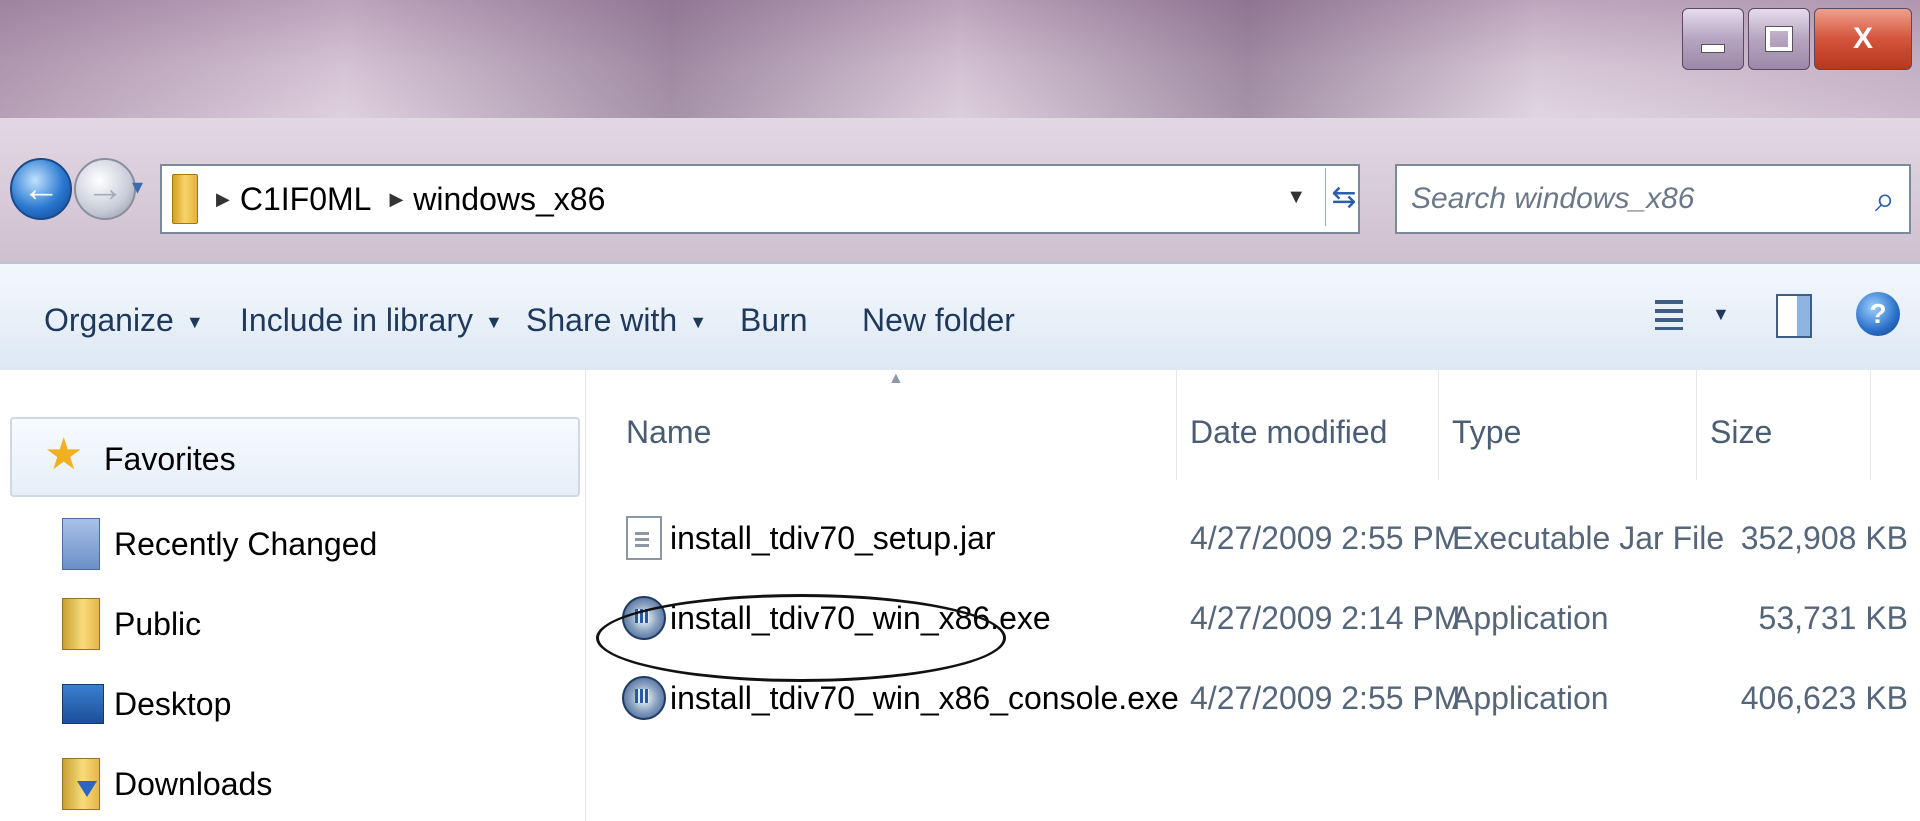 This screenshot has height=821, width=1920. Describe the element at coordinates (356, 320) in the screenshot. I see `include-in-library-label: Include in library` at that location.